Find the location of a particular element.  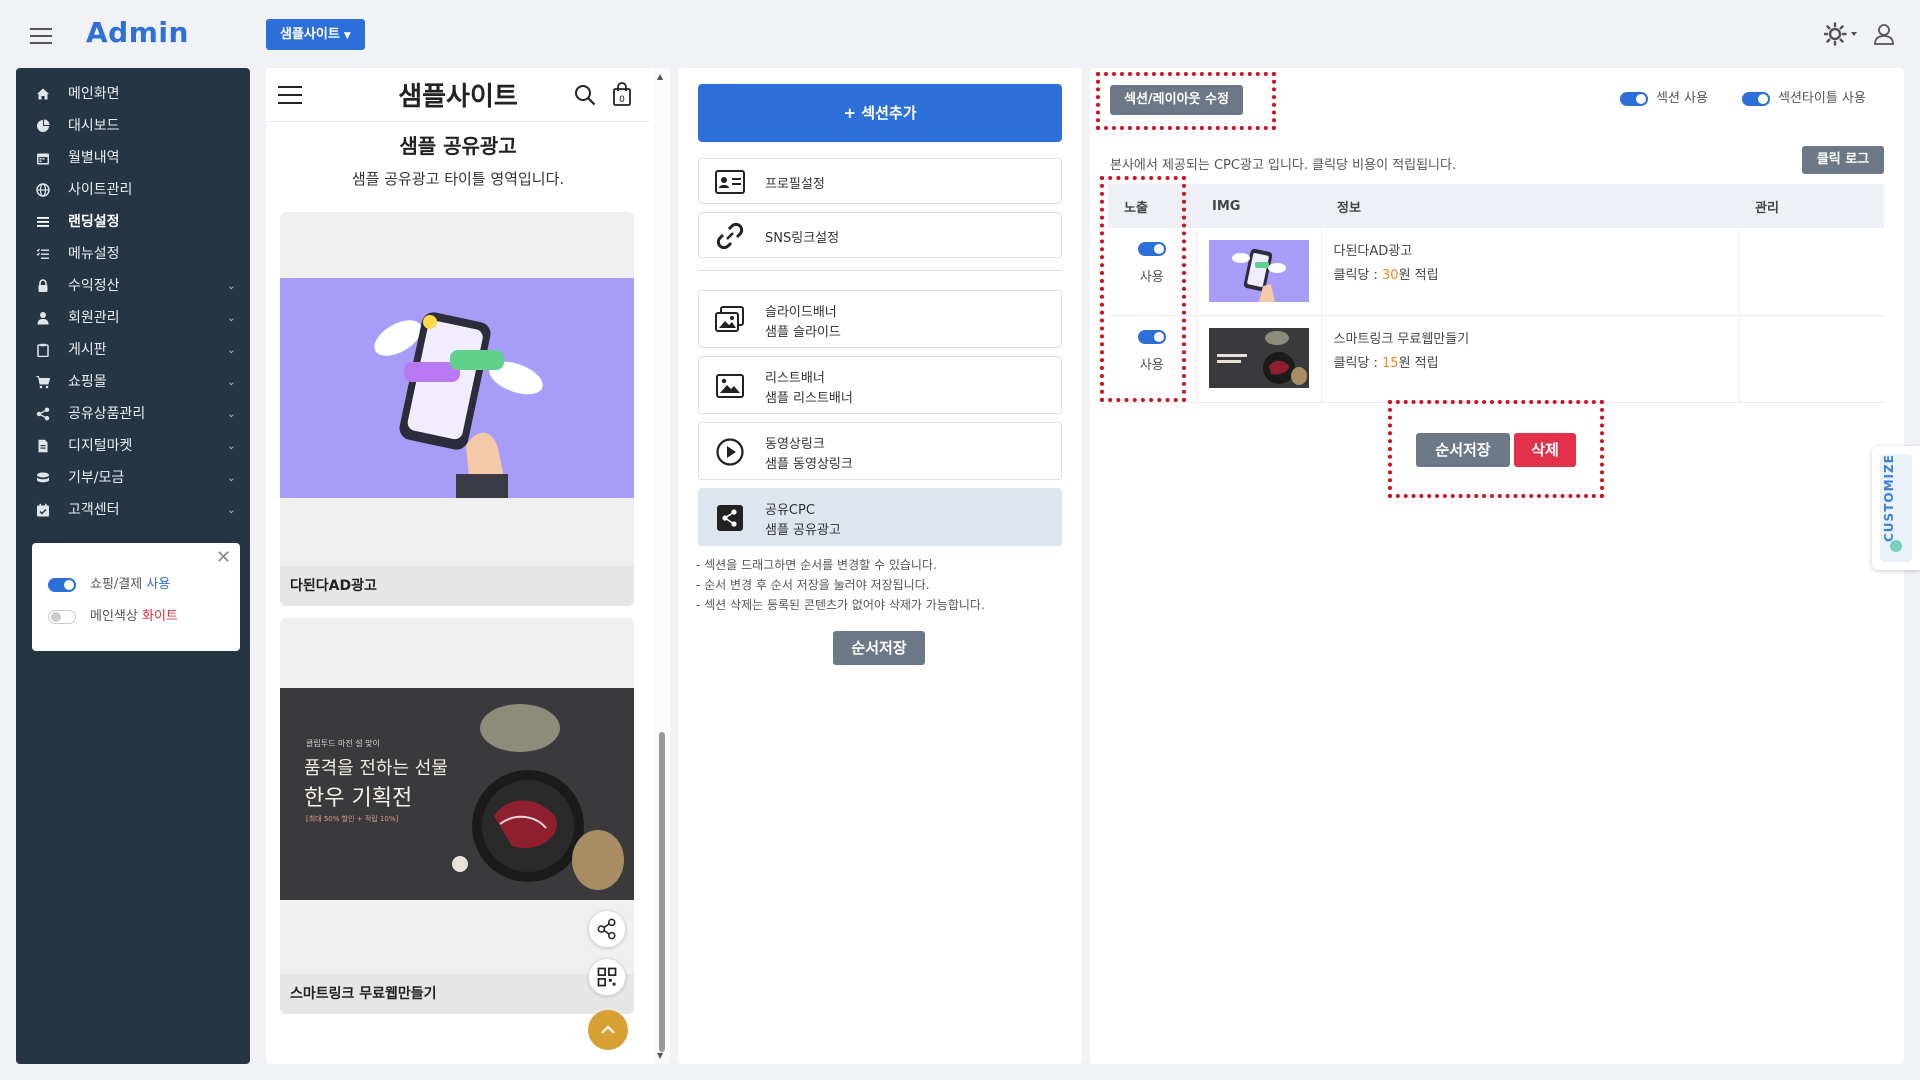

coins-icon is located at coordinates (43, 477).